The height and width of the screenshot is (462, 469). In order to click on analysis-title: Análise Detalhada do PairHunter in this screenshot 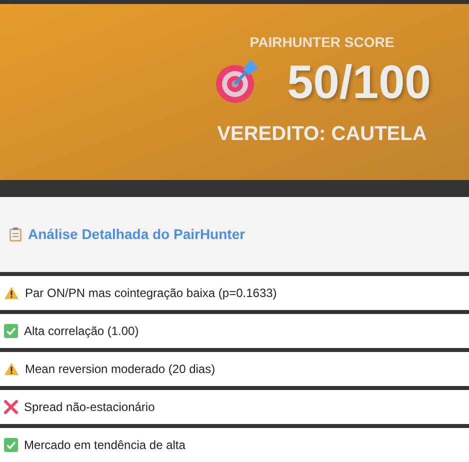, I will do `click(137, 234)`.